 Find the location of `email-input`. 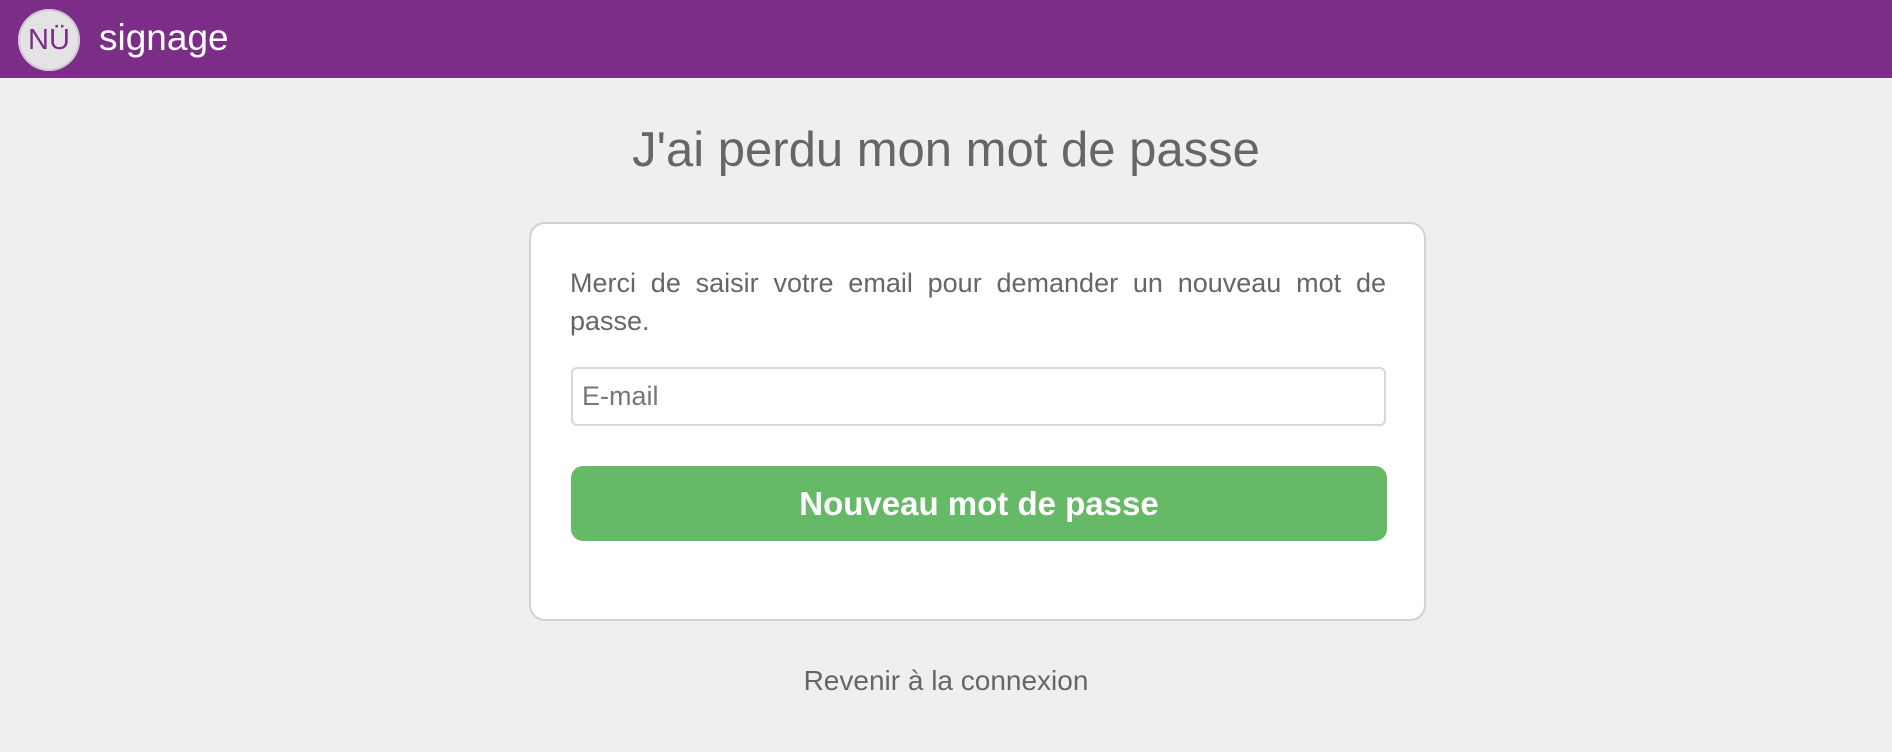

email-input is located at coordinates (978, 396).